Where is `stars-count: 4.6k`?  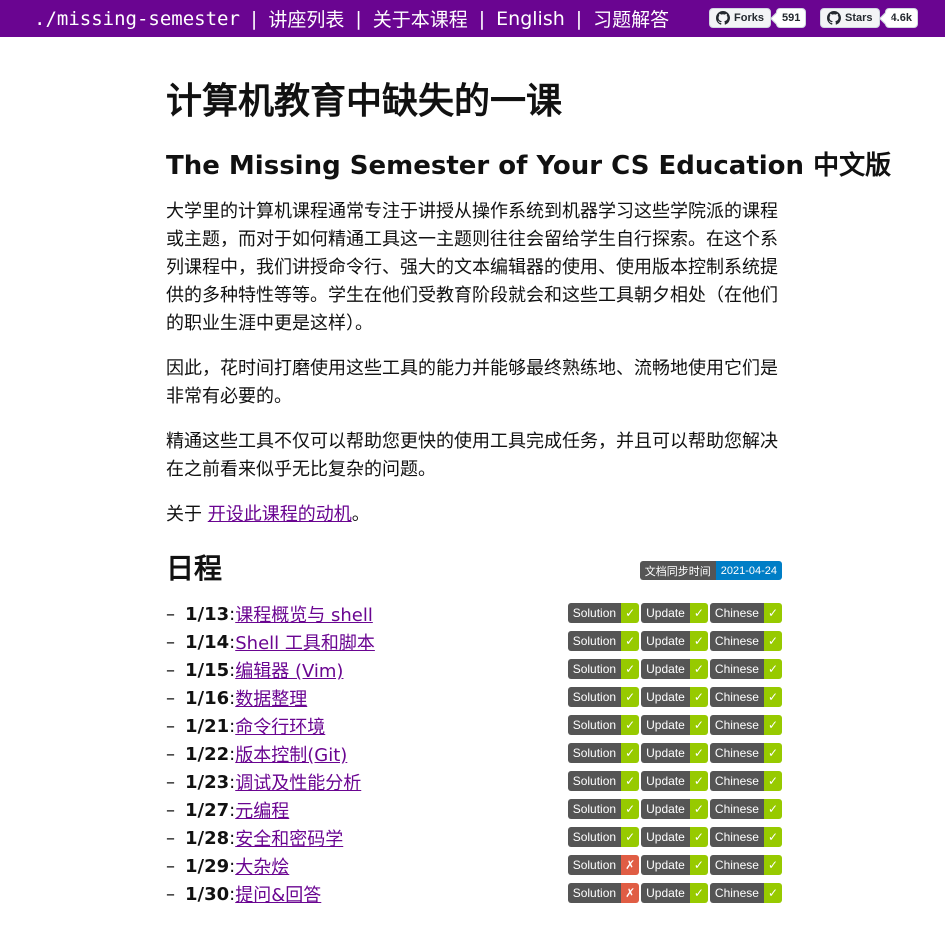 stars-count: 4.6k is located at coordinates (901, 18).